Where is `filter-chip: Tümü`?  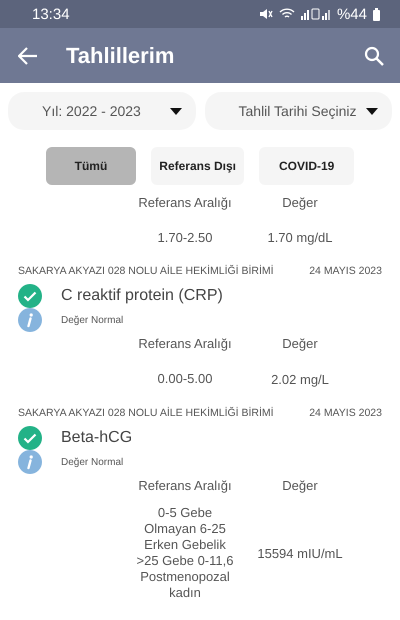 filter-chip: Tümü is located at coordinates (91, 166).